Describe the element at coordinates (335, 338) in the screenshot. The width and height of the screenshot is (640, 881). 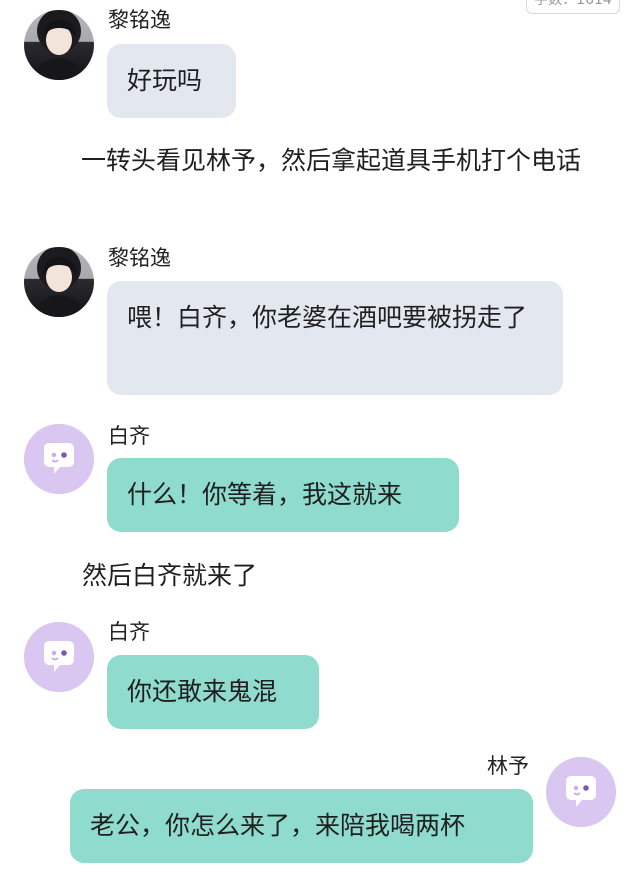
I see `message-bubble: 喂！白齐，你老婆在酒吧要被拐走了` at that location.